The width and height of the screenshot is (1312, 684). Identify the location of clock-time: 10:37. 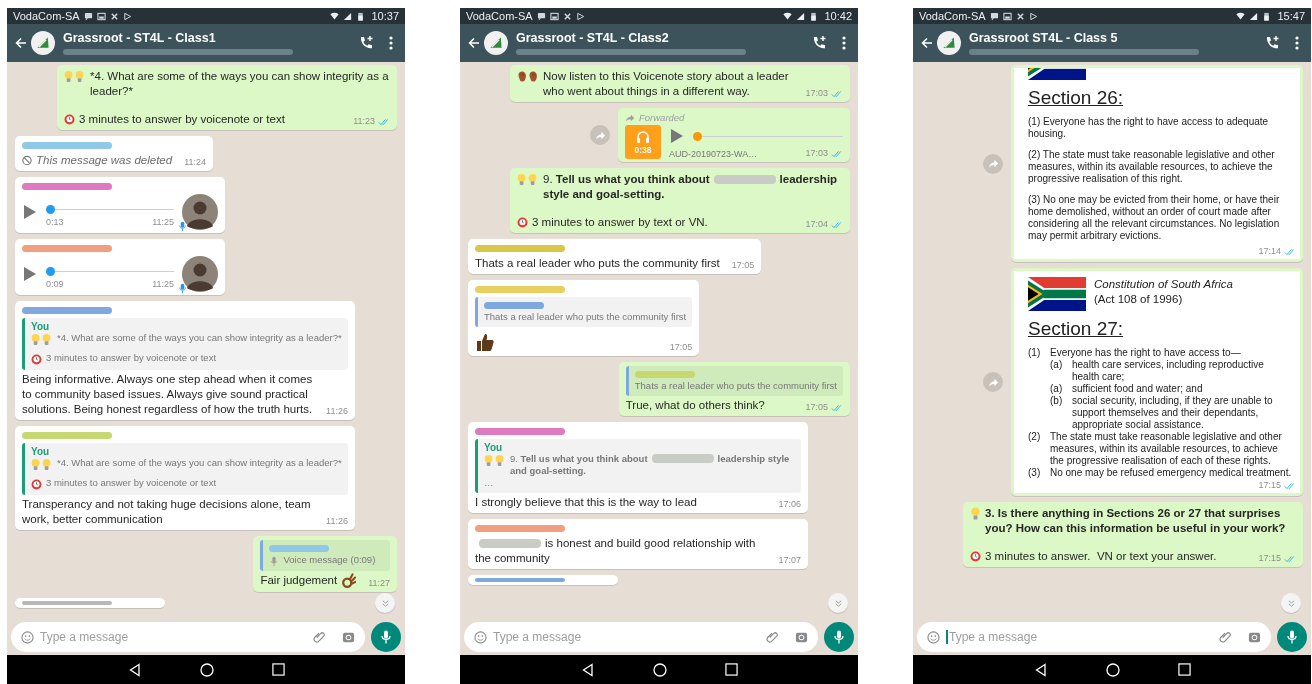
(385, 16).